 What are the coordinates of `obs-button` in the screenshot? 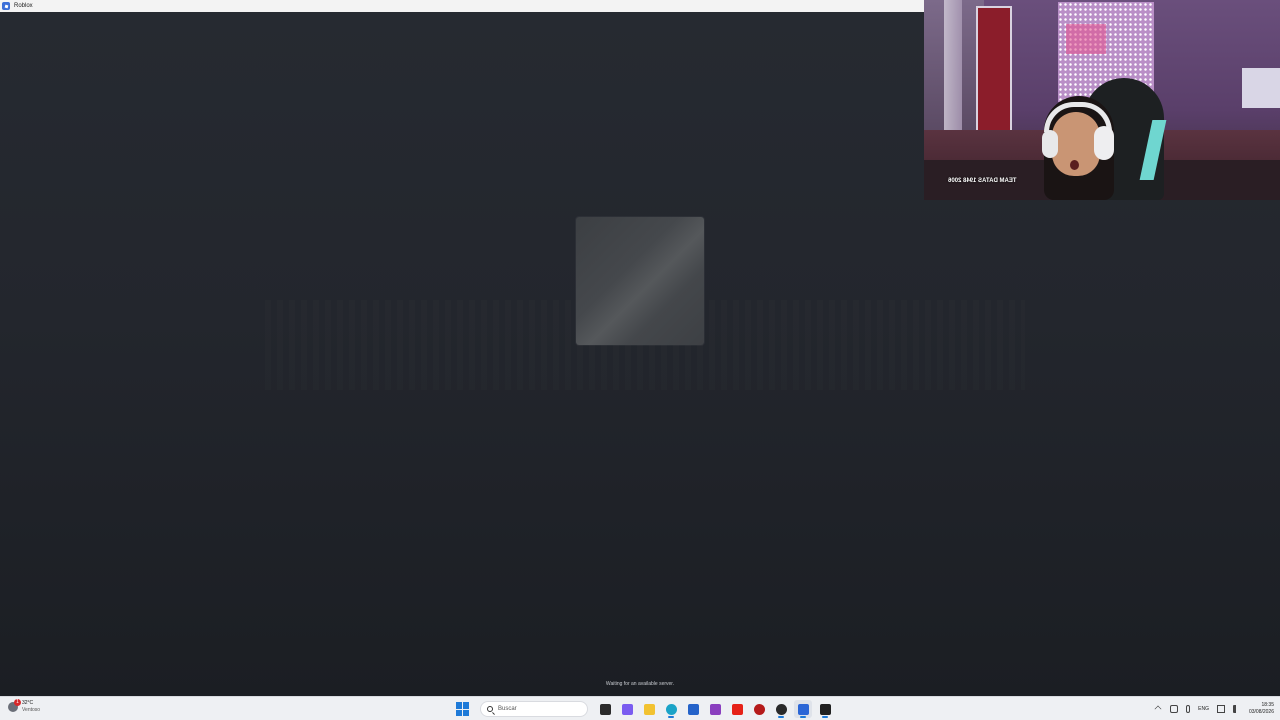 It's located at (825, 709).